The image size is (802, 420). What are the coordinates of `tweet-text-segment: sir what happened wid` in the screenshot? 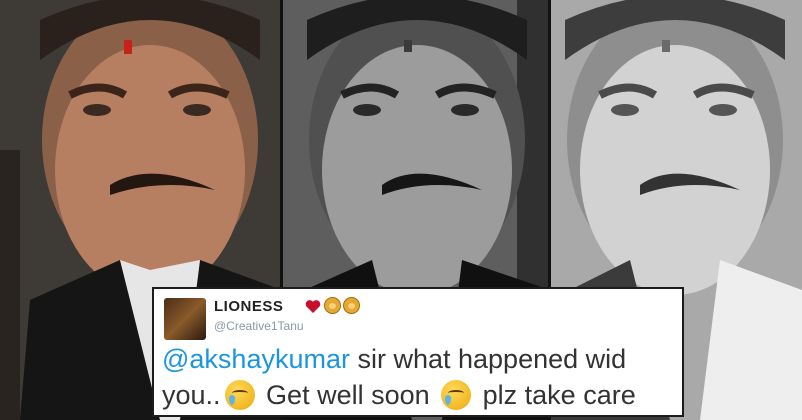 It's located at (488, 359).